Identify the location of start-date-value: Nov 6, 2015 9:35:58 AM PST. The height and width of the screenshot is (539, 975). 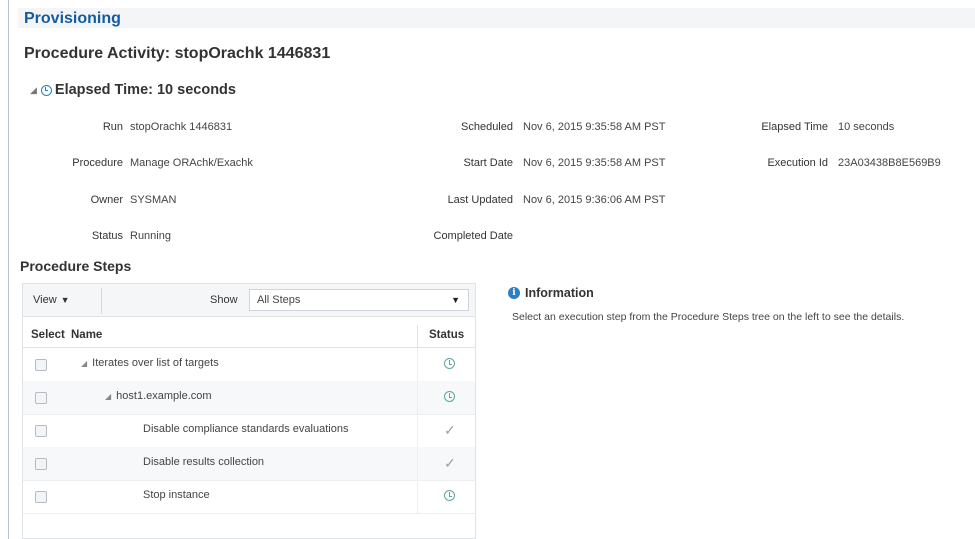
(594, 163).